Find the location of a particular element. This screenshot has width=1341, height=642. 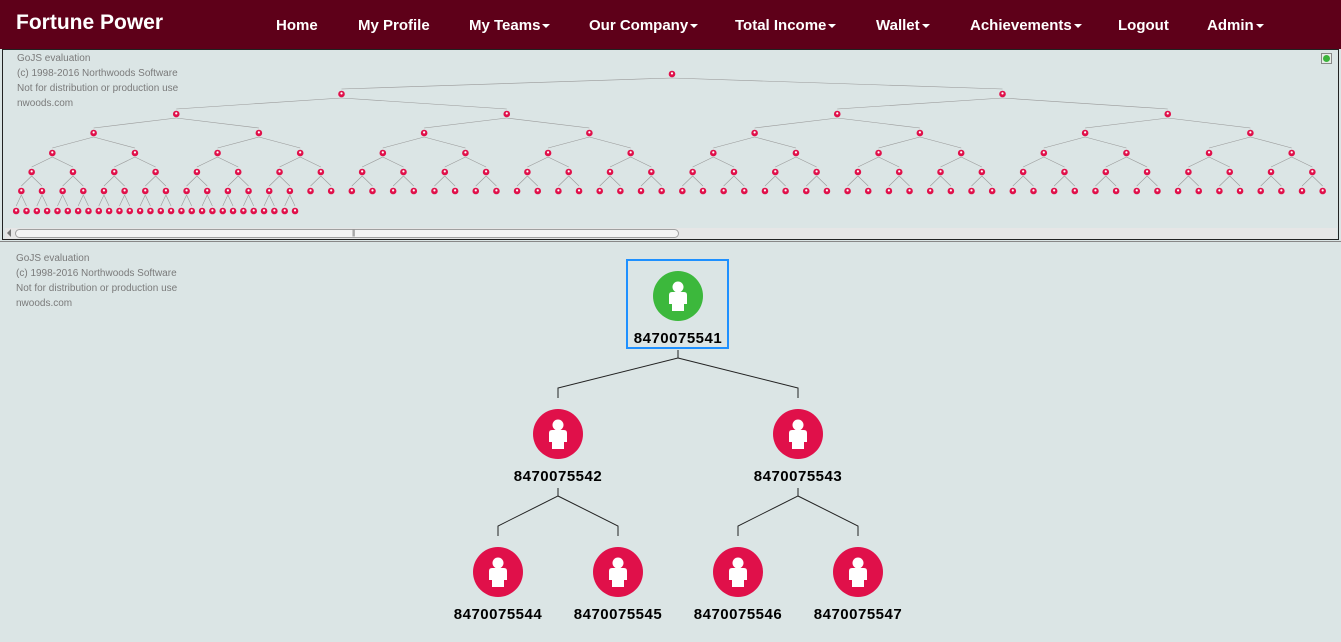

watermark-line: Not for distribution or production use is located at coordinates (98, 88).